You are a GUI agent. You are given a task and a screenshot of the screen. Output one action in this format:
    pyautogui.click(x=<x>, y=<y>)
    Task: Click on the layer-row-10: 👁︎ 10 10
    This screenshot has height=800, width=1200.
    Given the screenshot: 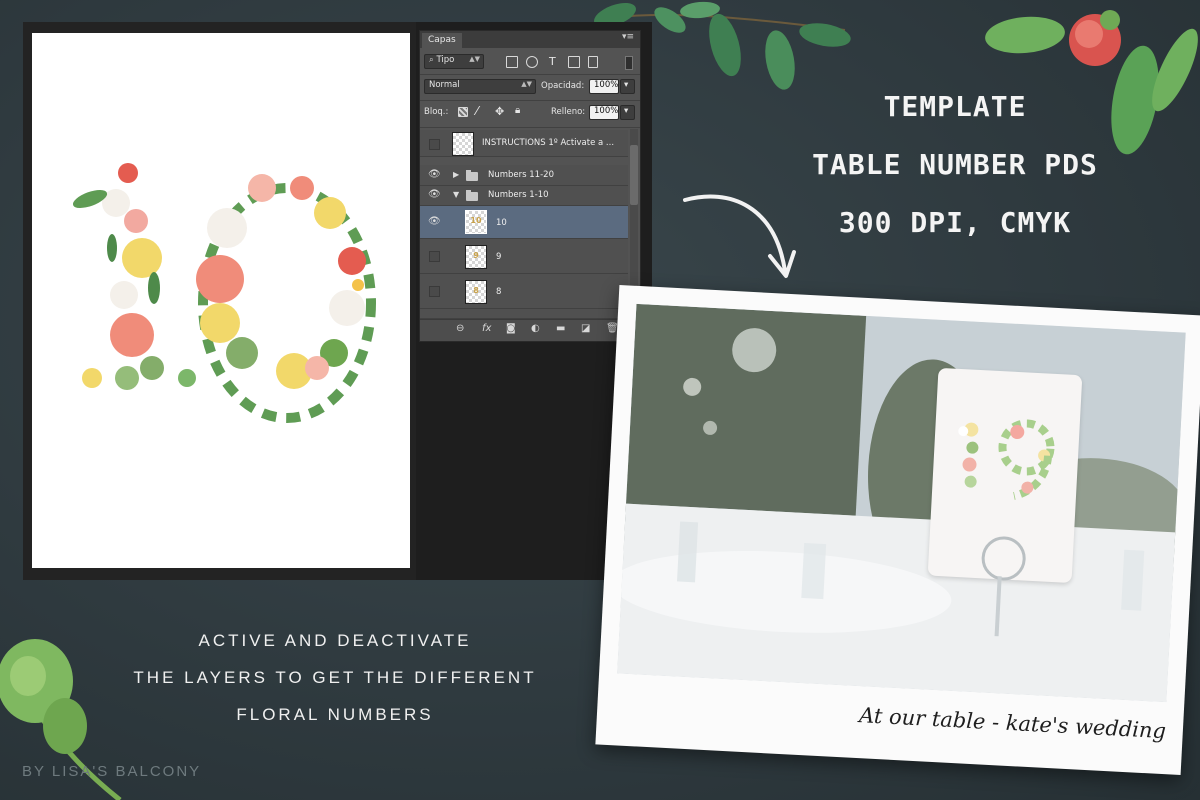 What is the action you would take?
    pyautogui.click(x=524, y=222)
    